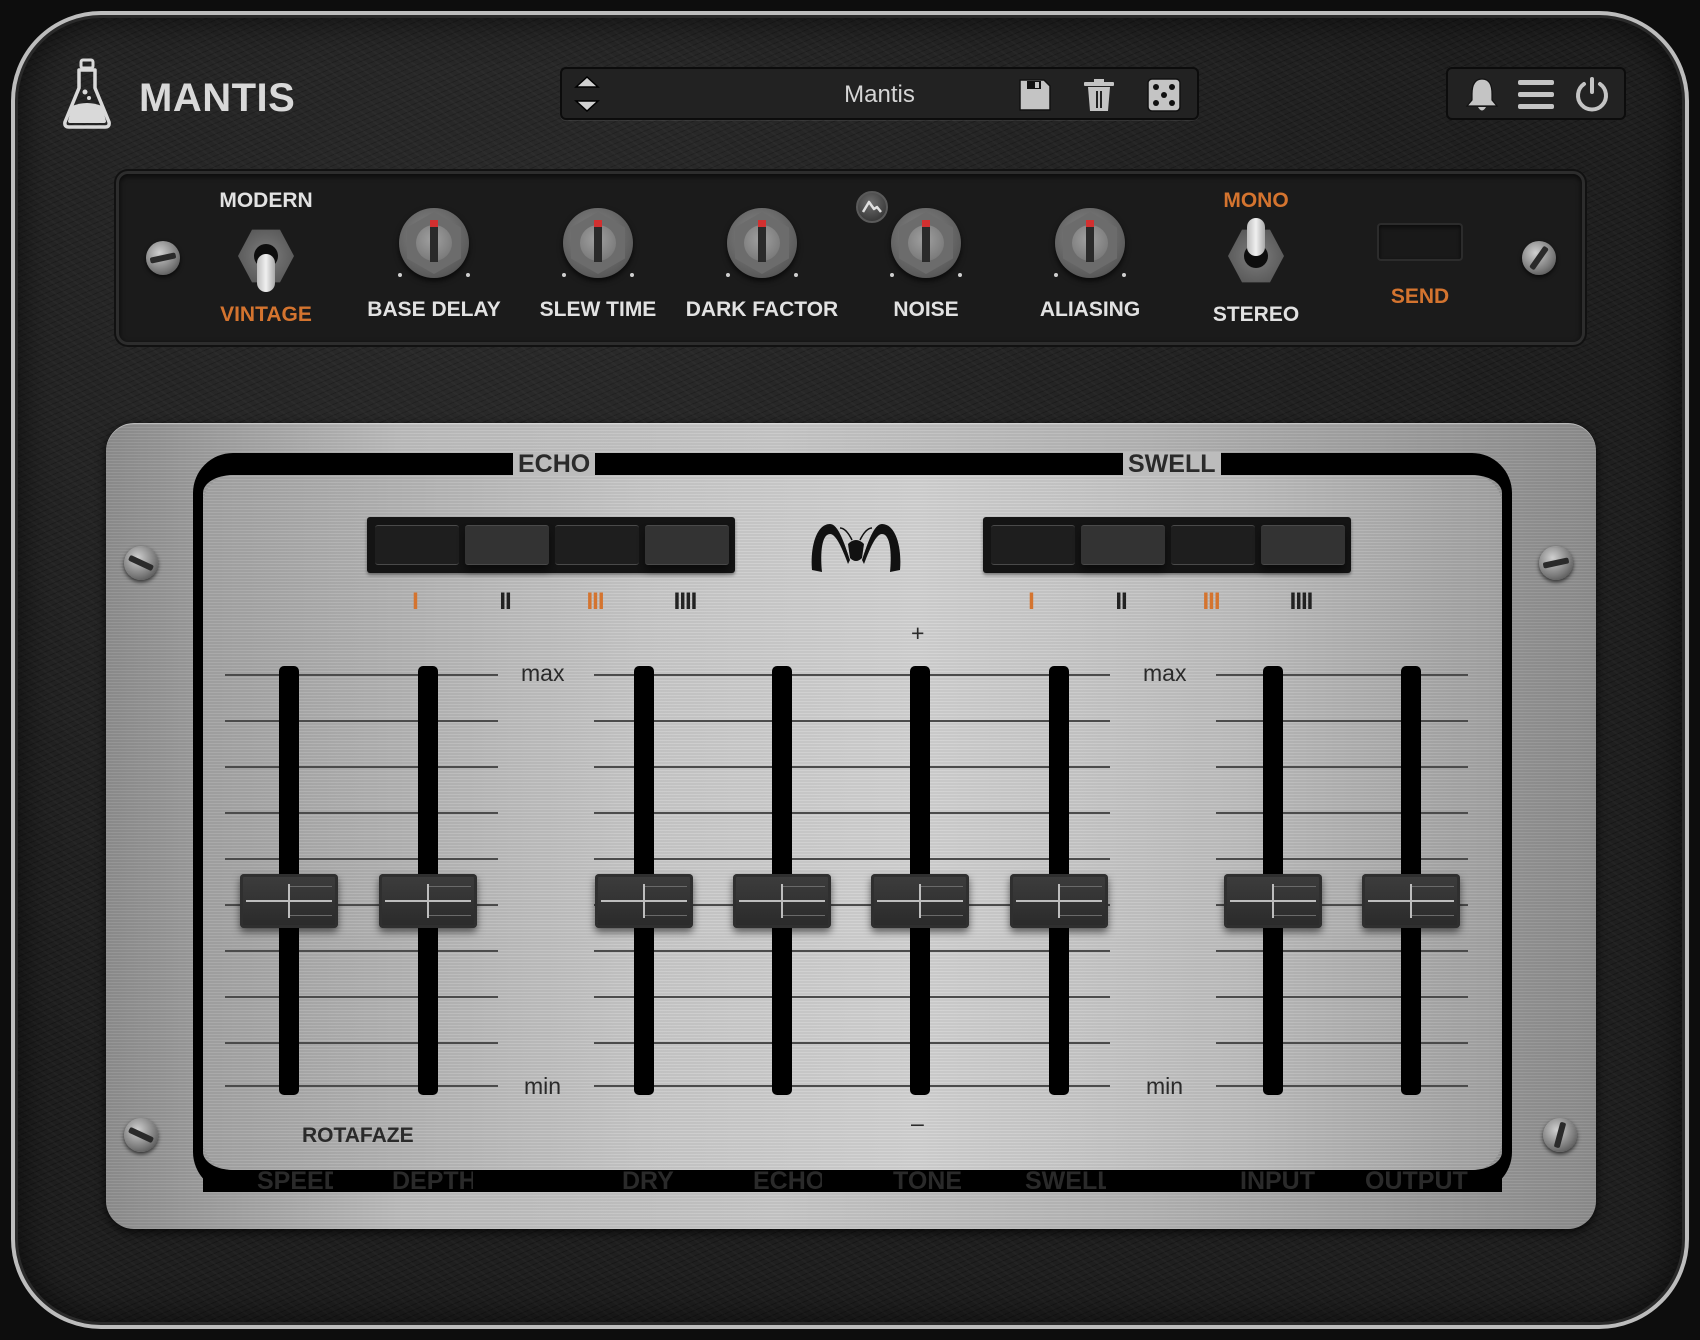  I want to click on slew-time-knob, so click(598, 243).